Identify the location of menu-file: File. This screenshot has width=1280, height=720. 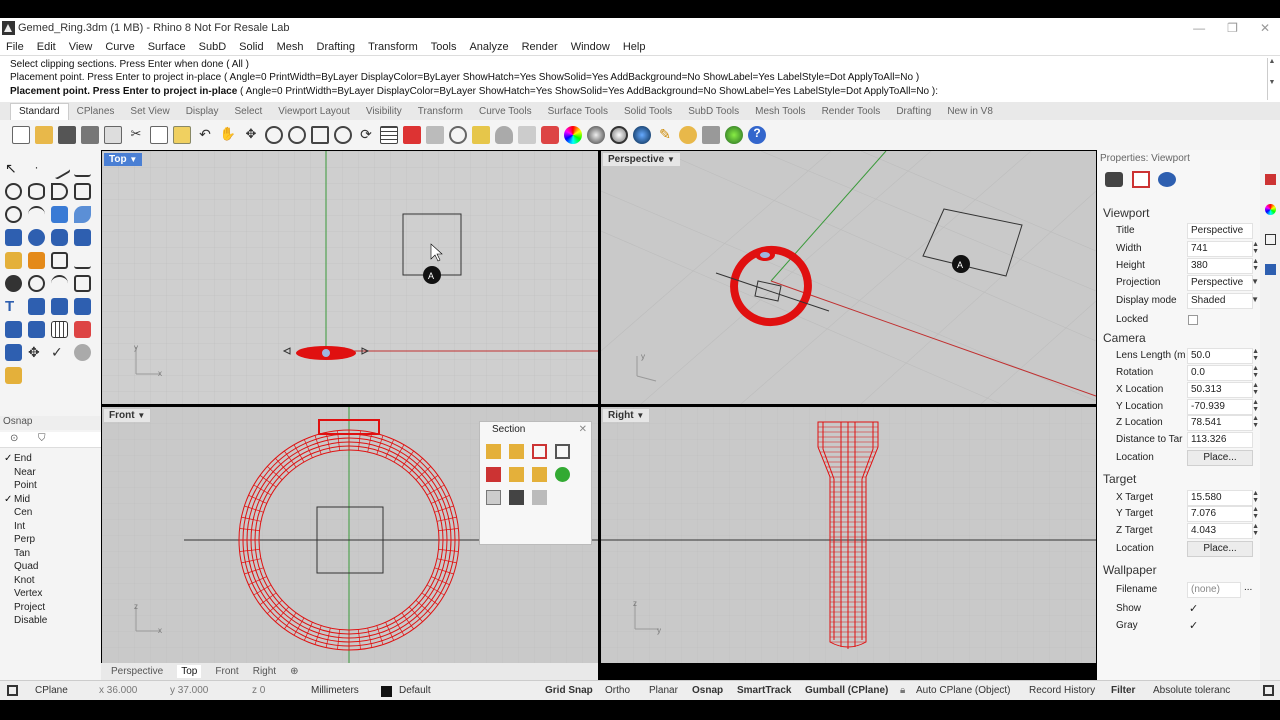
(15, 47).